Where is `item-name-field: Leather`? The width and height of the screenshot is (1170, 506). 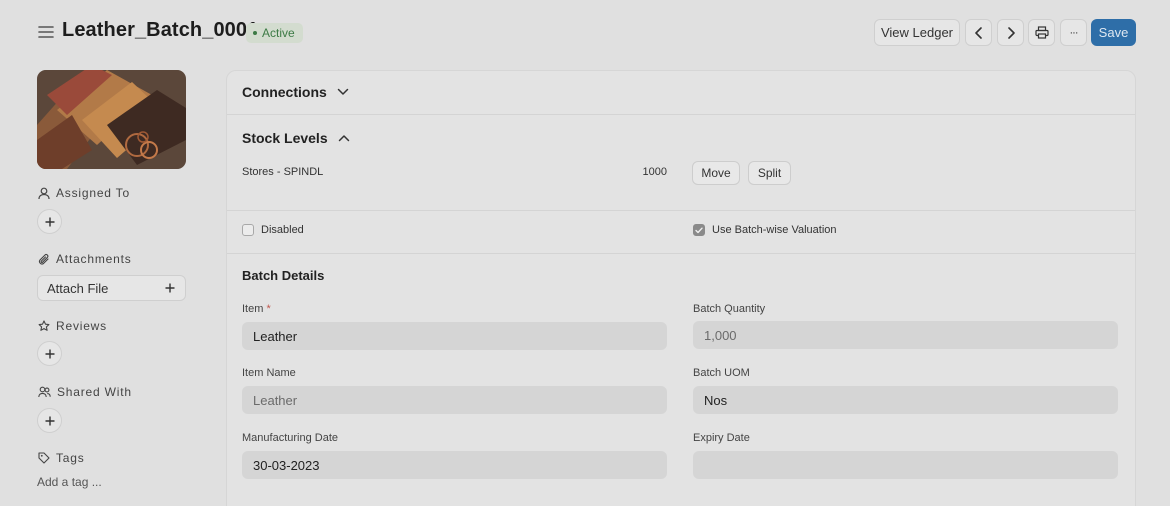
item-name-field: Leather is located at coordinates (454, 400).